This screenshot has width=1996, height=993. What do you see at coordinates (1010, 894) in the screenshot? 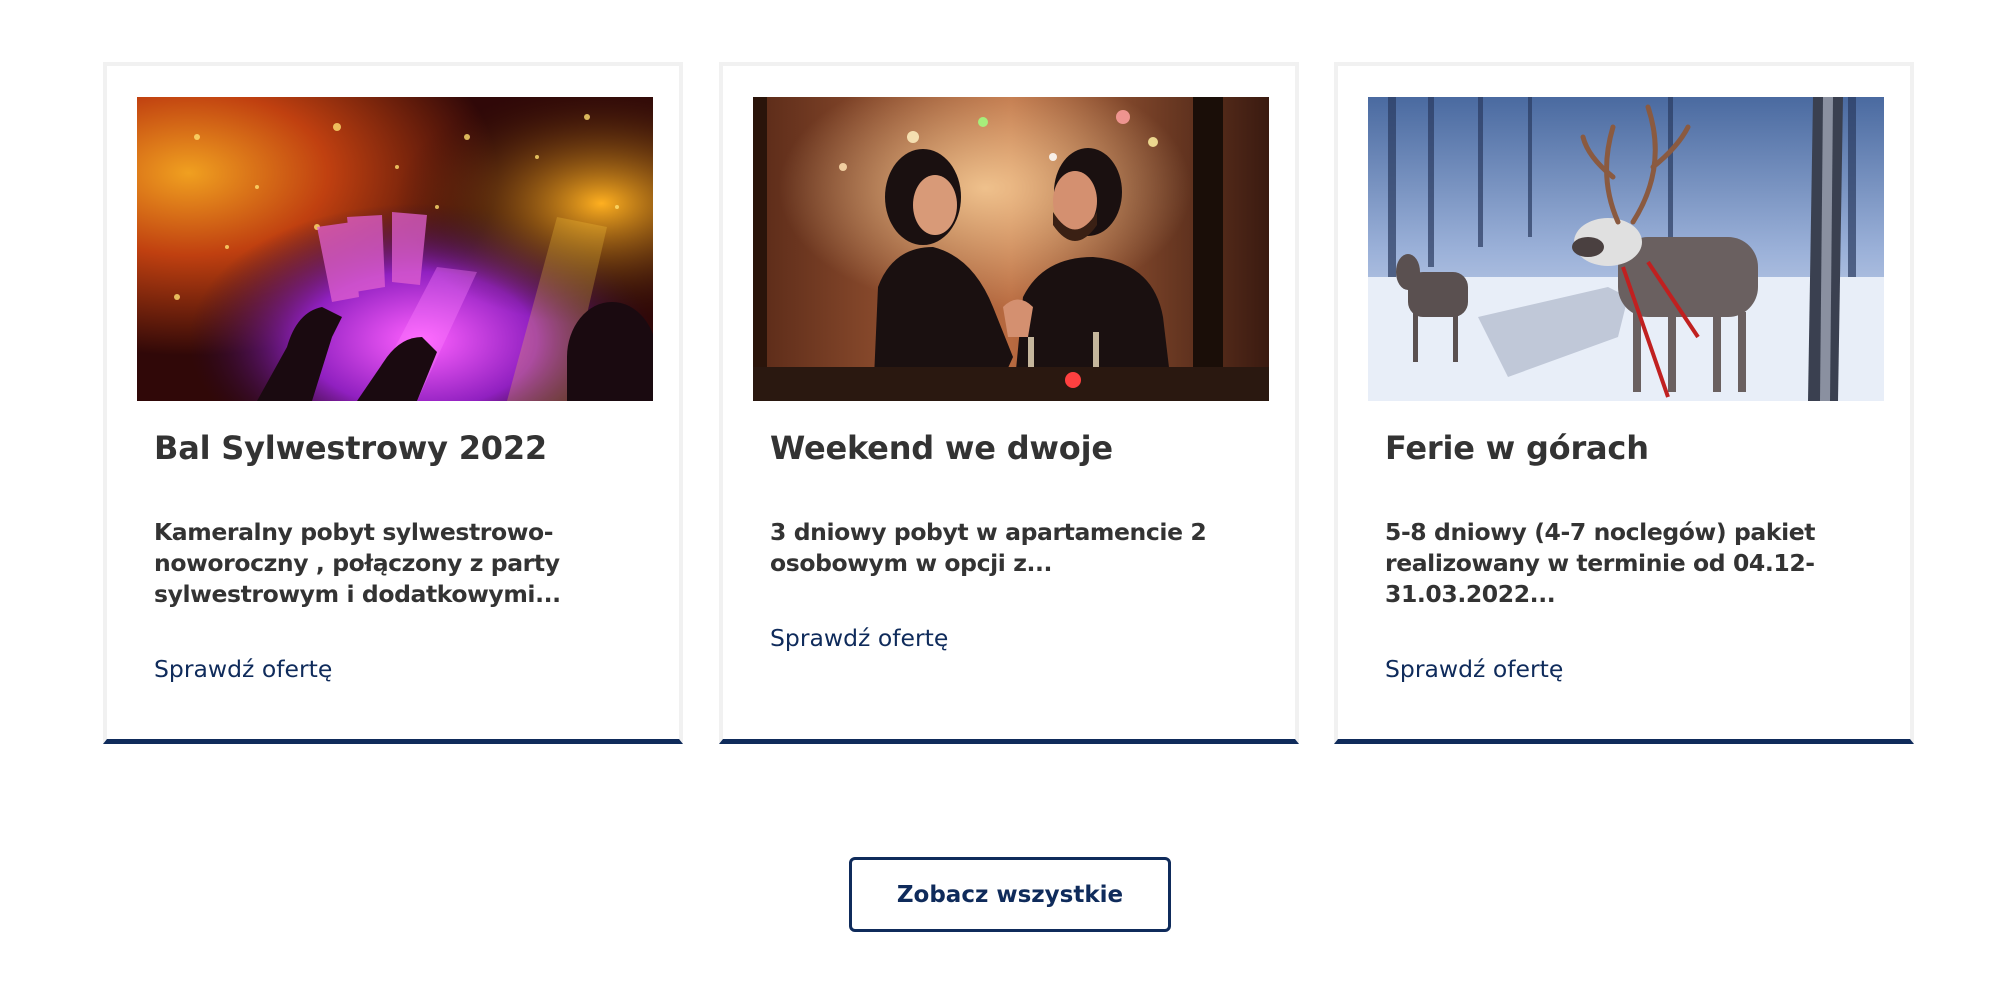
I see `see-all-button: Zobacz wszystkie` at bounding box center [1010, 894].